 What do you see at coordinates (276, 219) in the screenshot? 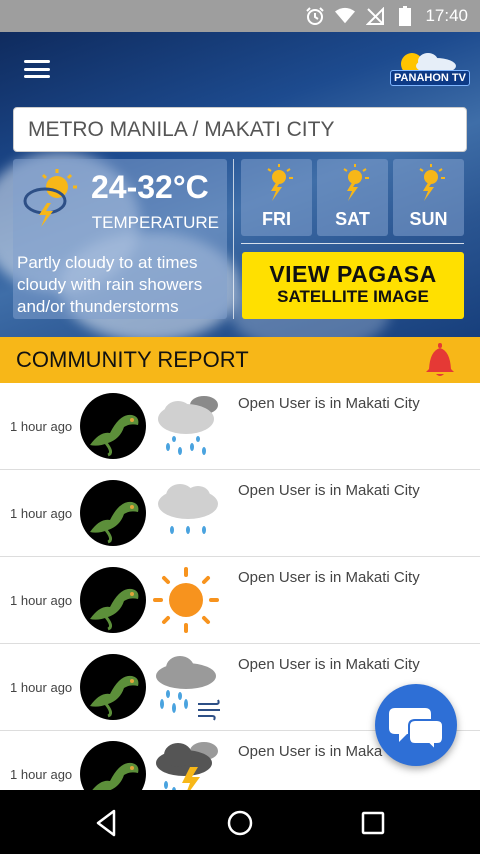
I see `forecast-day-label: FRI` at bounding box center [276, 219].